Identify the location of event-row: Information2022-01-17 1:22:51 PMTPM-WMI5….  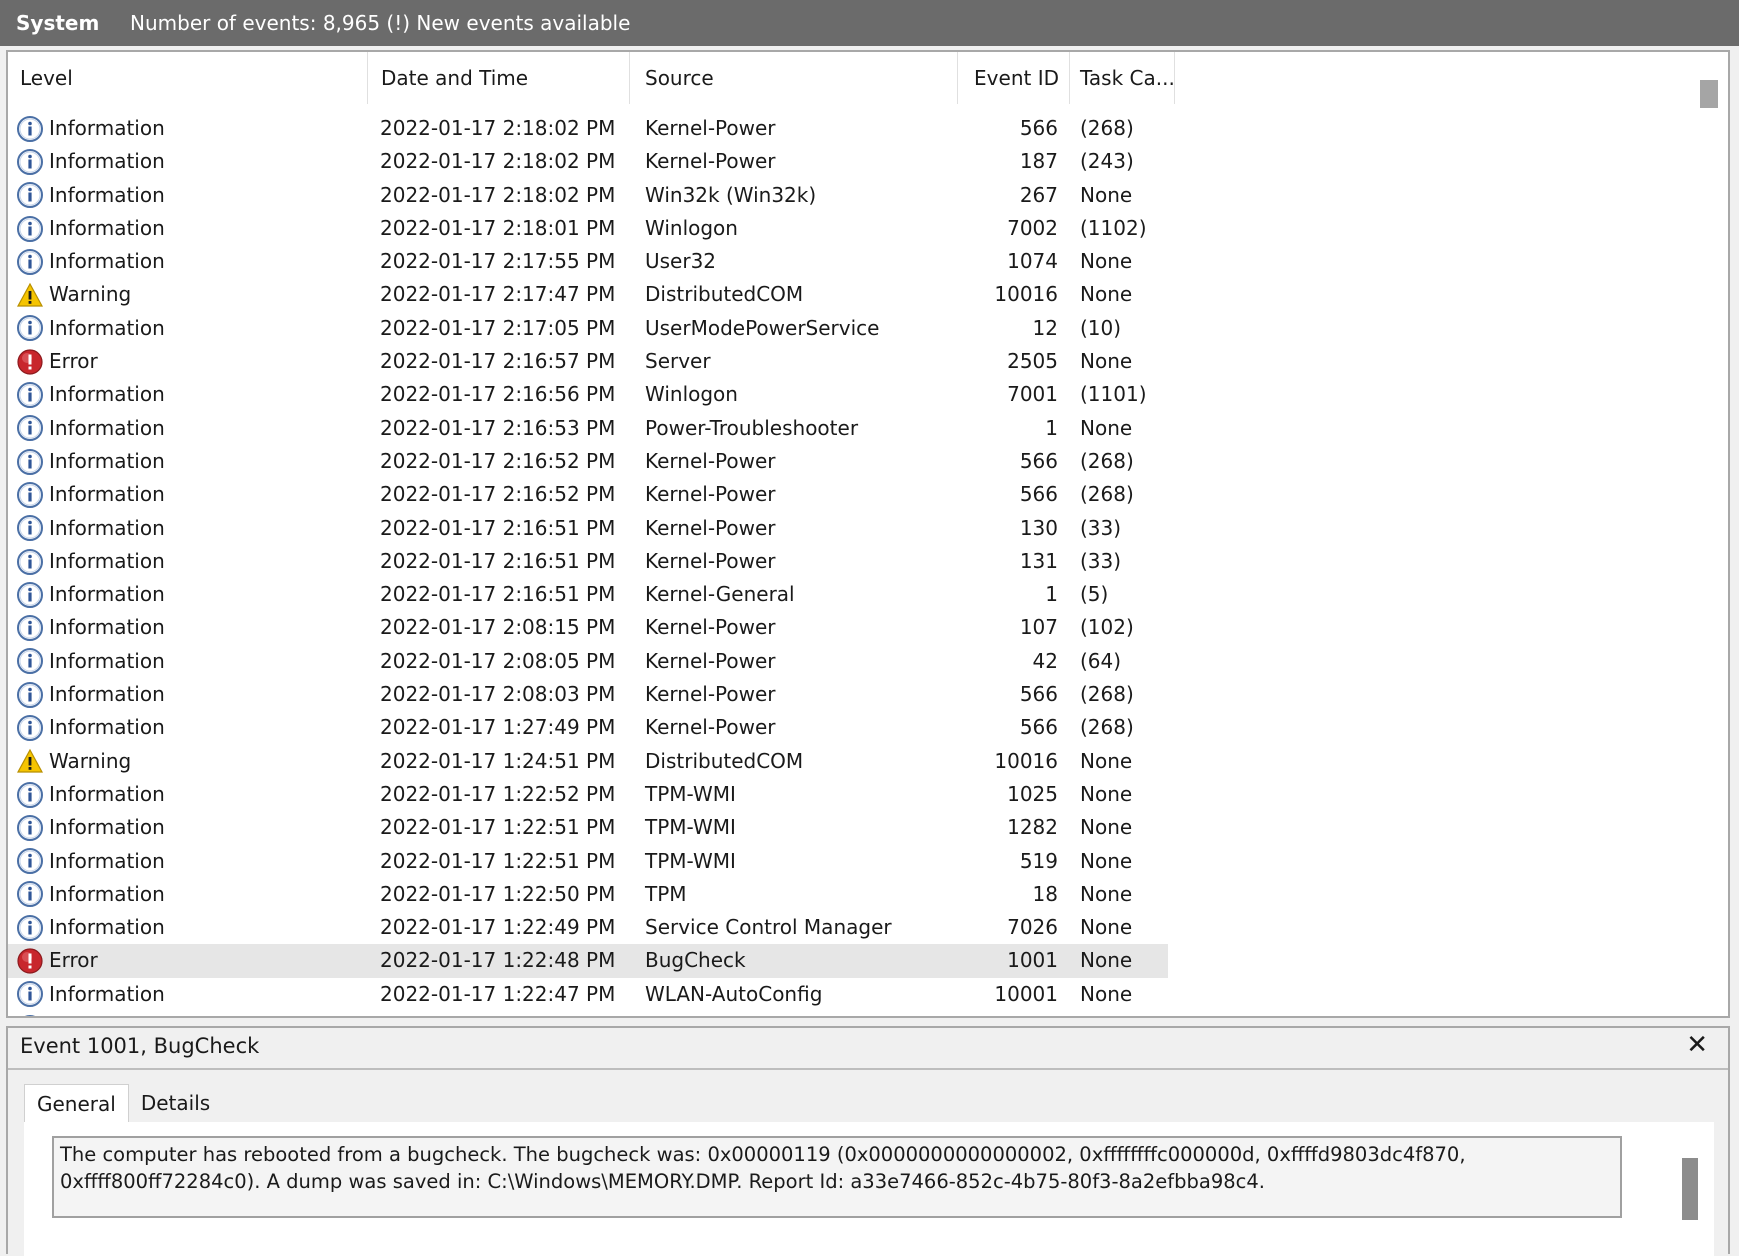
(588, 861).